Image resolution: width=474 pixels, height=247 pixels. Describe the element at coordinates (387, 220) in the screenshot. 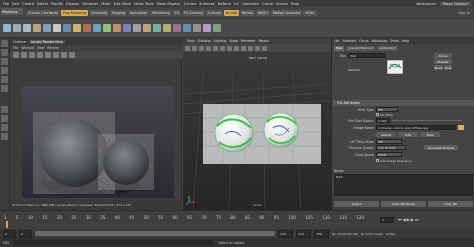

I see `current-frame-field: 1` at that location.